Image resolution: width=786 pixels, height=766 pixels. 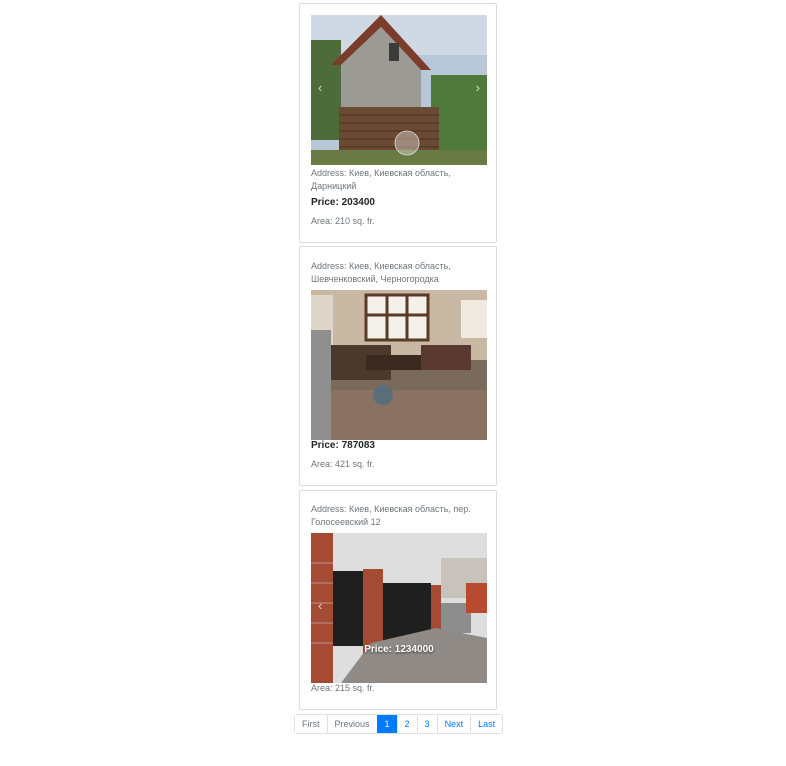 What do you see at coordinates (399, 649) in the screenshot?
I see `photo-caption-price: Price: 1234000` at bounding box center [399, 649].